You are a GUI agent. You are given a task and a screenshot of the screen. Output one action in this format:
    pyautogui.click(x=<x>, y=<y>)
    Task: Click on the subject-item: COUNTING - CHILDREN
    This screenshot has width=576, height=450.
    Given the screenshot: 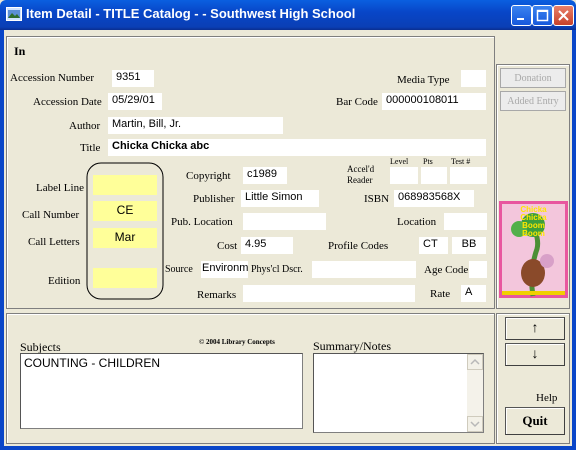 What is the action you would take?
    pyautogui.click(x=161, y=363)
    